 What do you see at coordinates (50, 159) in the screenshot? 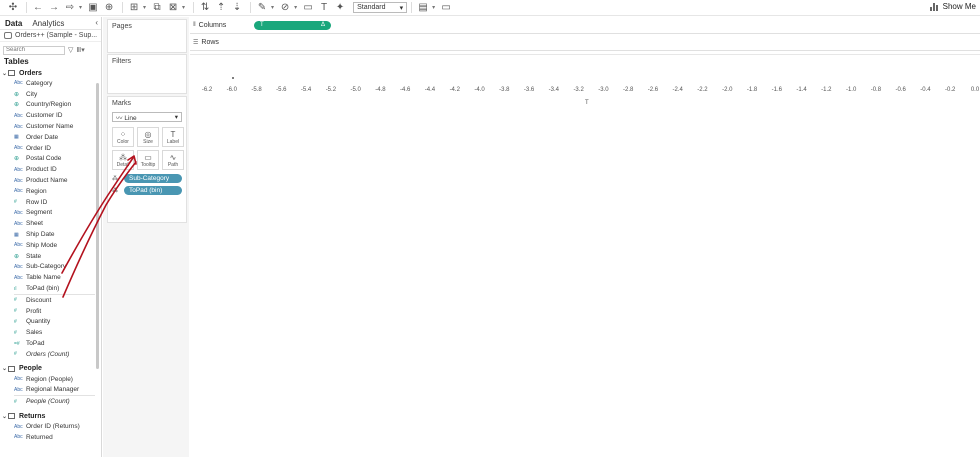
I see `field-item: ⊕ Postal Code` at bounding box center [50, 159].